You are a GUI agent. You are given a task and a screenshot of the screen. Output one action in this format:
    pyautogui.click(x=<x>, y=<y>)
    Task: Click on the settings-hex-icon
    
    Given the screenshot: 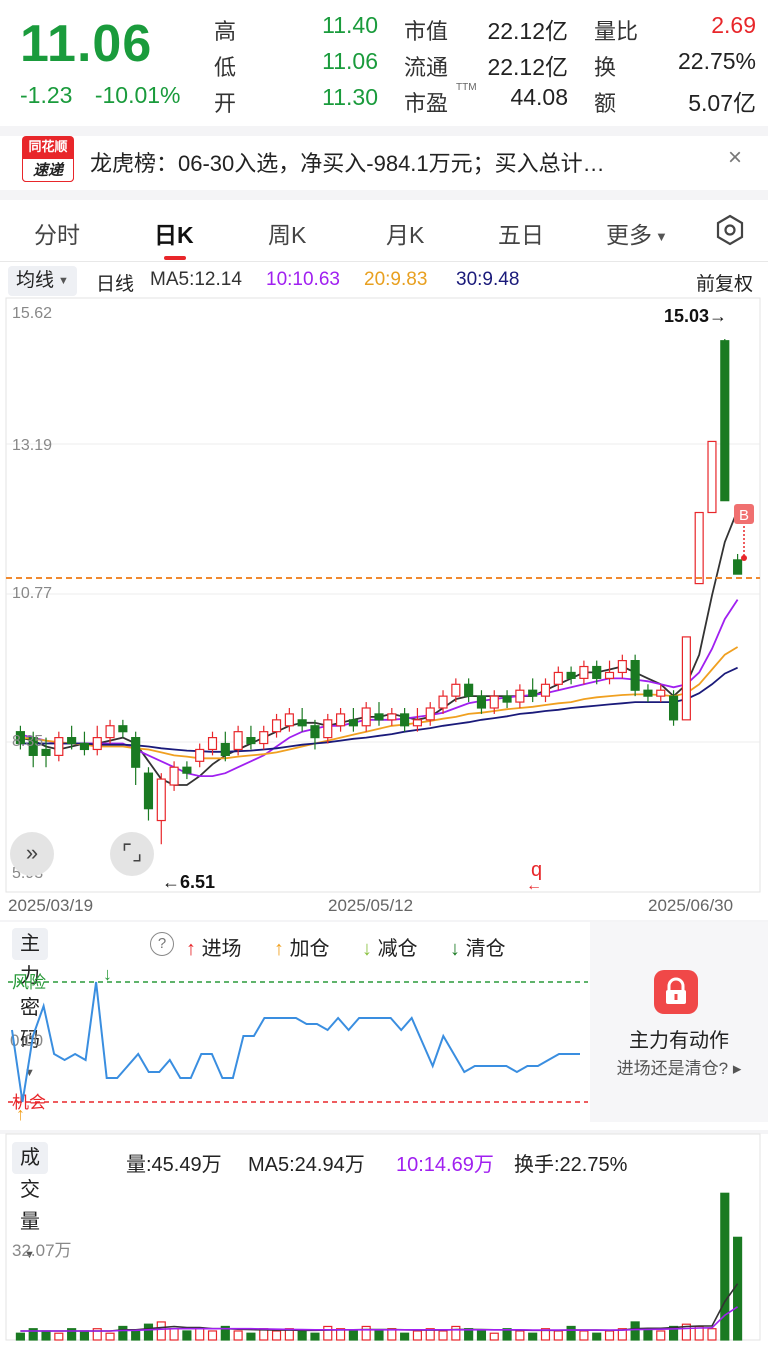 What is the action you would take?
    pyautogui.click(x=730, y=230)
    